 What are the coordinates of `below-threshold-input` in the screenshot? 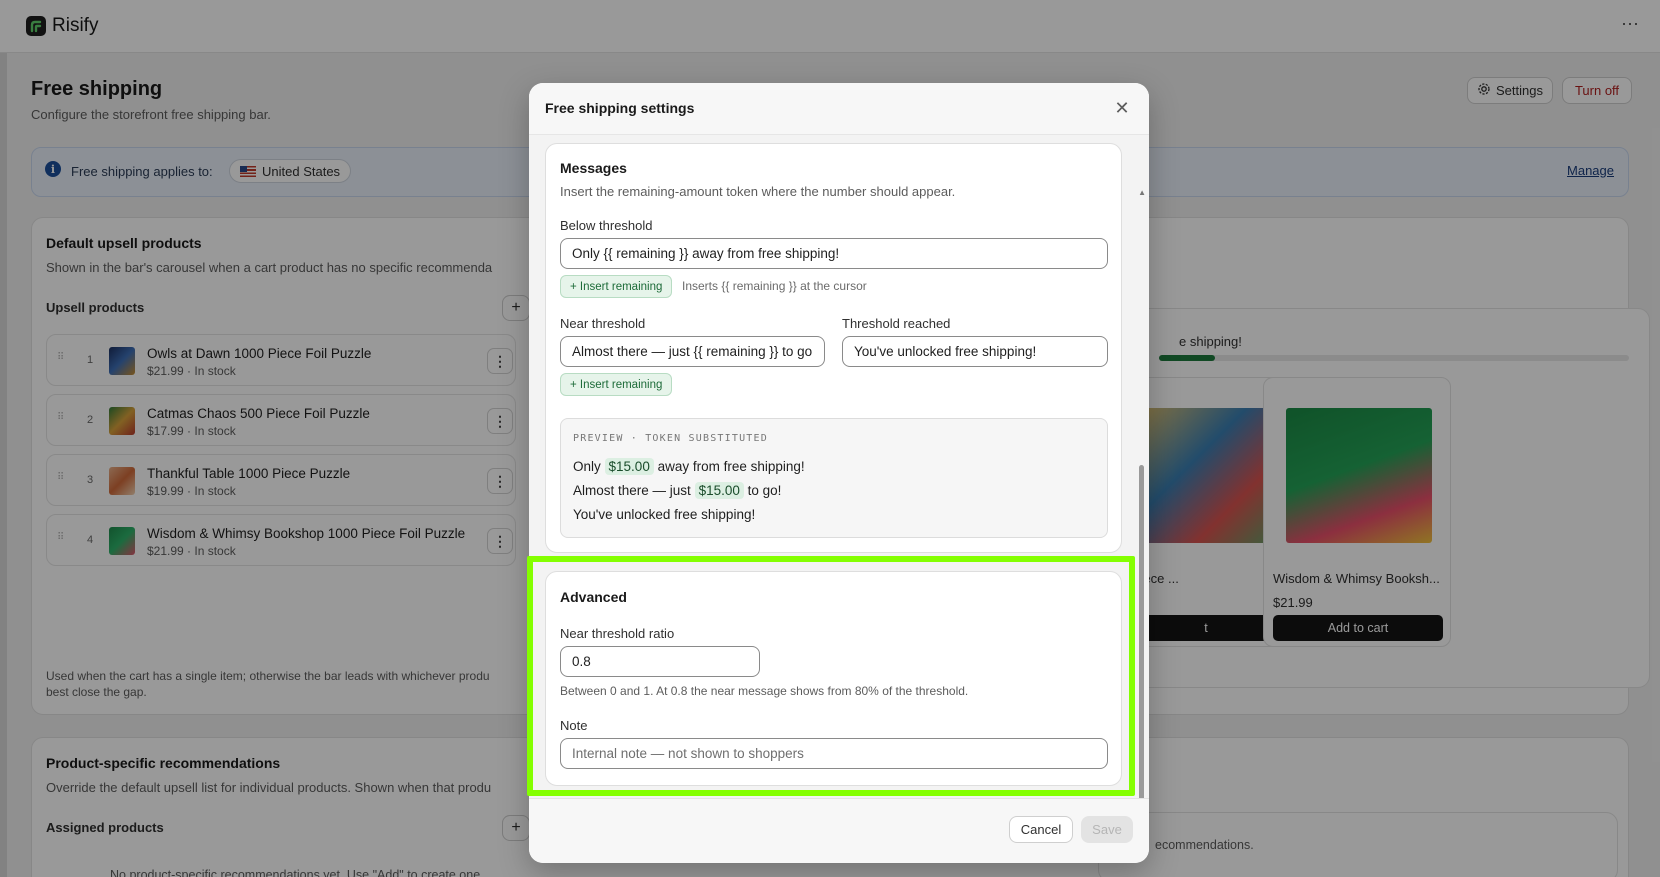 It's located at (834, 253).